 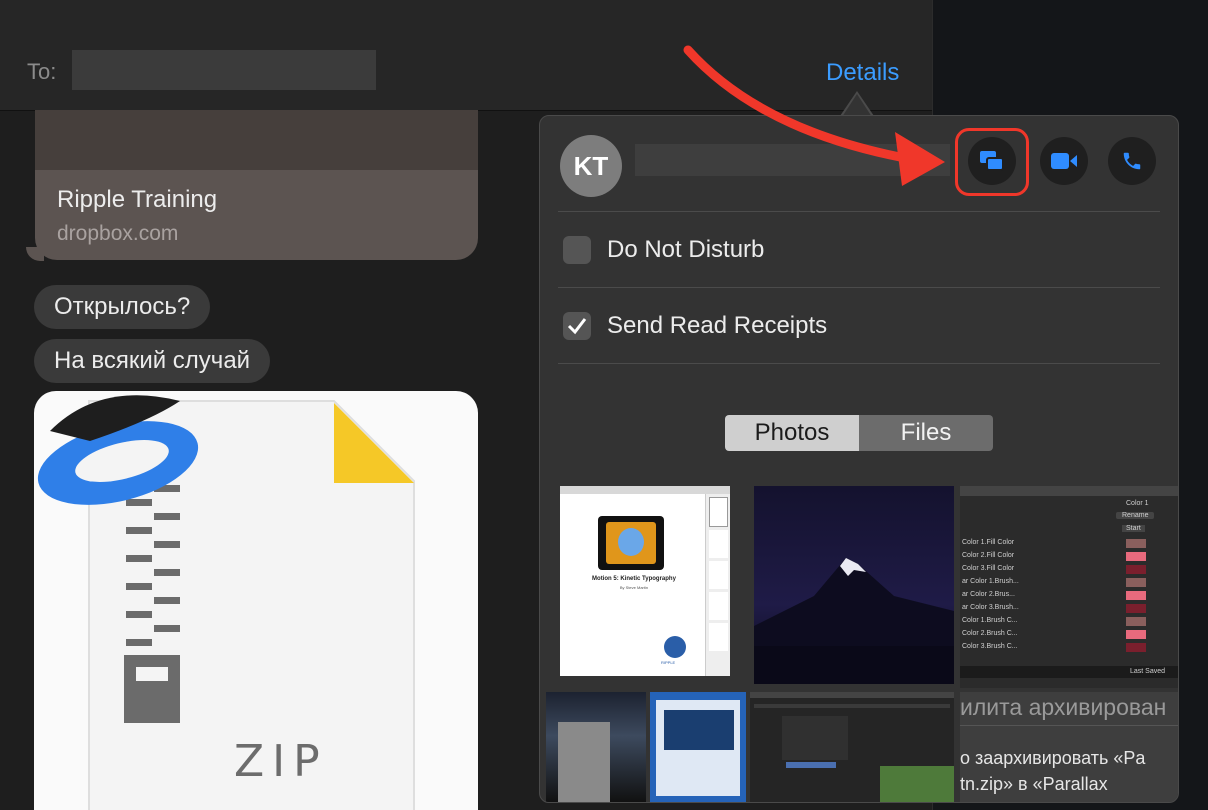 What do you see at coordinates (1069, 570) in the screenshot?
I see `color-row: Color 3.Fill Color` at bounding box center [1069, 570].